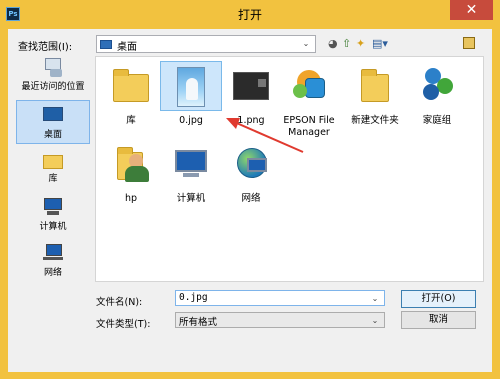  I want to click on title-bar: Ps 打开 ✕, so click(250, 14).